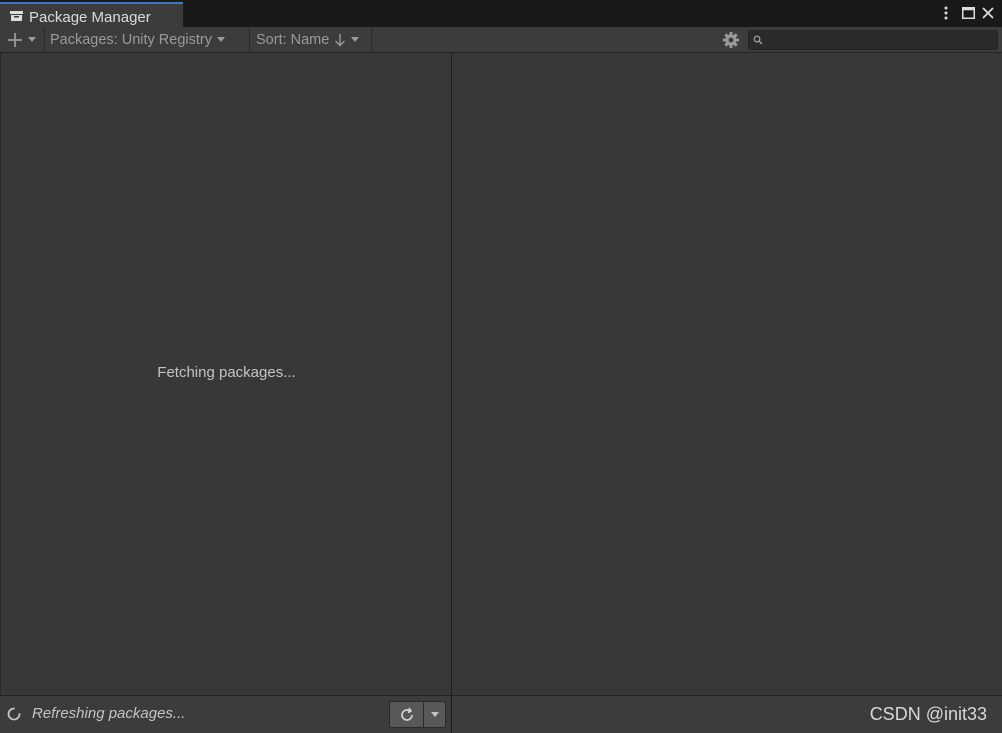 This screenshot has height=733, width=1002. What do you see at coordinates (340, 39) in the screenshot?
I see `arrow-down-icon` at bounding box center [340, 39].